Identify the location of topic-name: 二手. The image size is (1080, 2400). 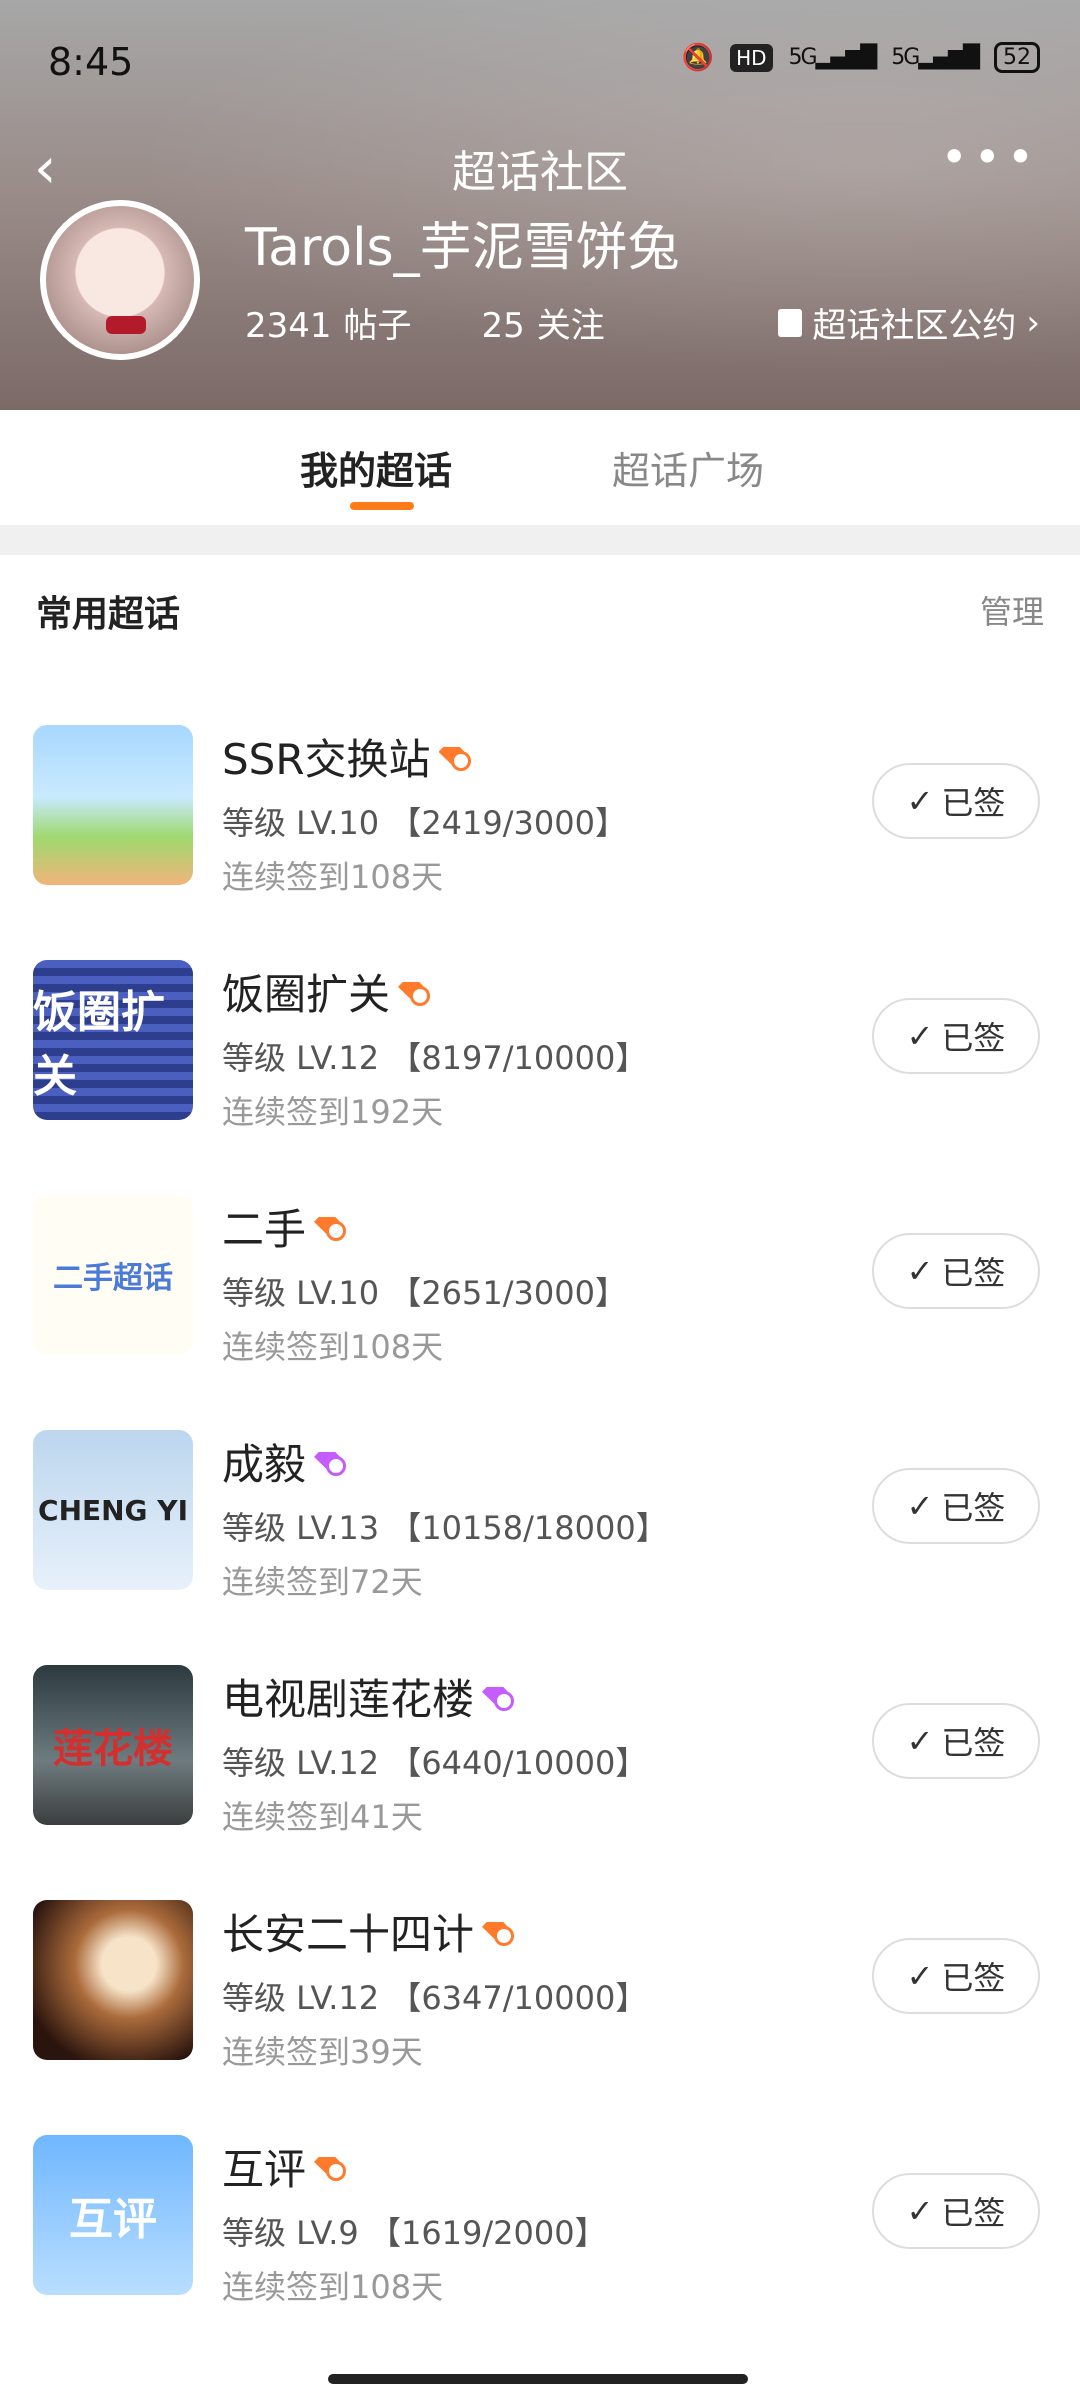
(264, 1229).